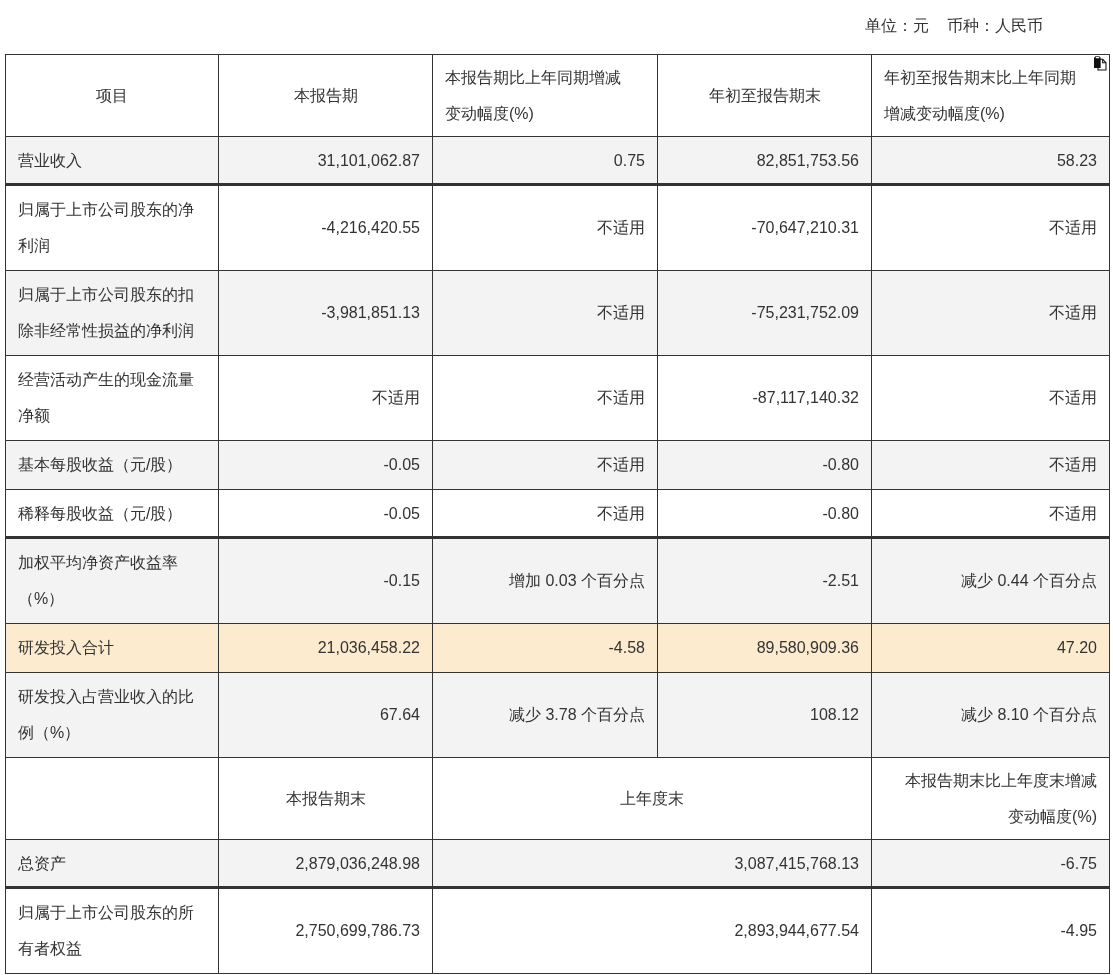 The image size is (1113, 975). What do you see at coordinates (325, 931) in the screenshot?
I see `table-cell: 2,750,699,786.73` at bounding box center [325, 931].